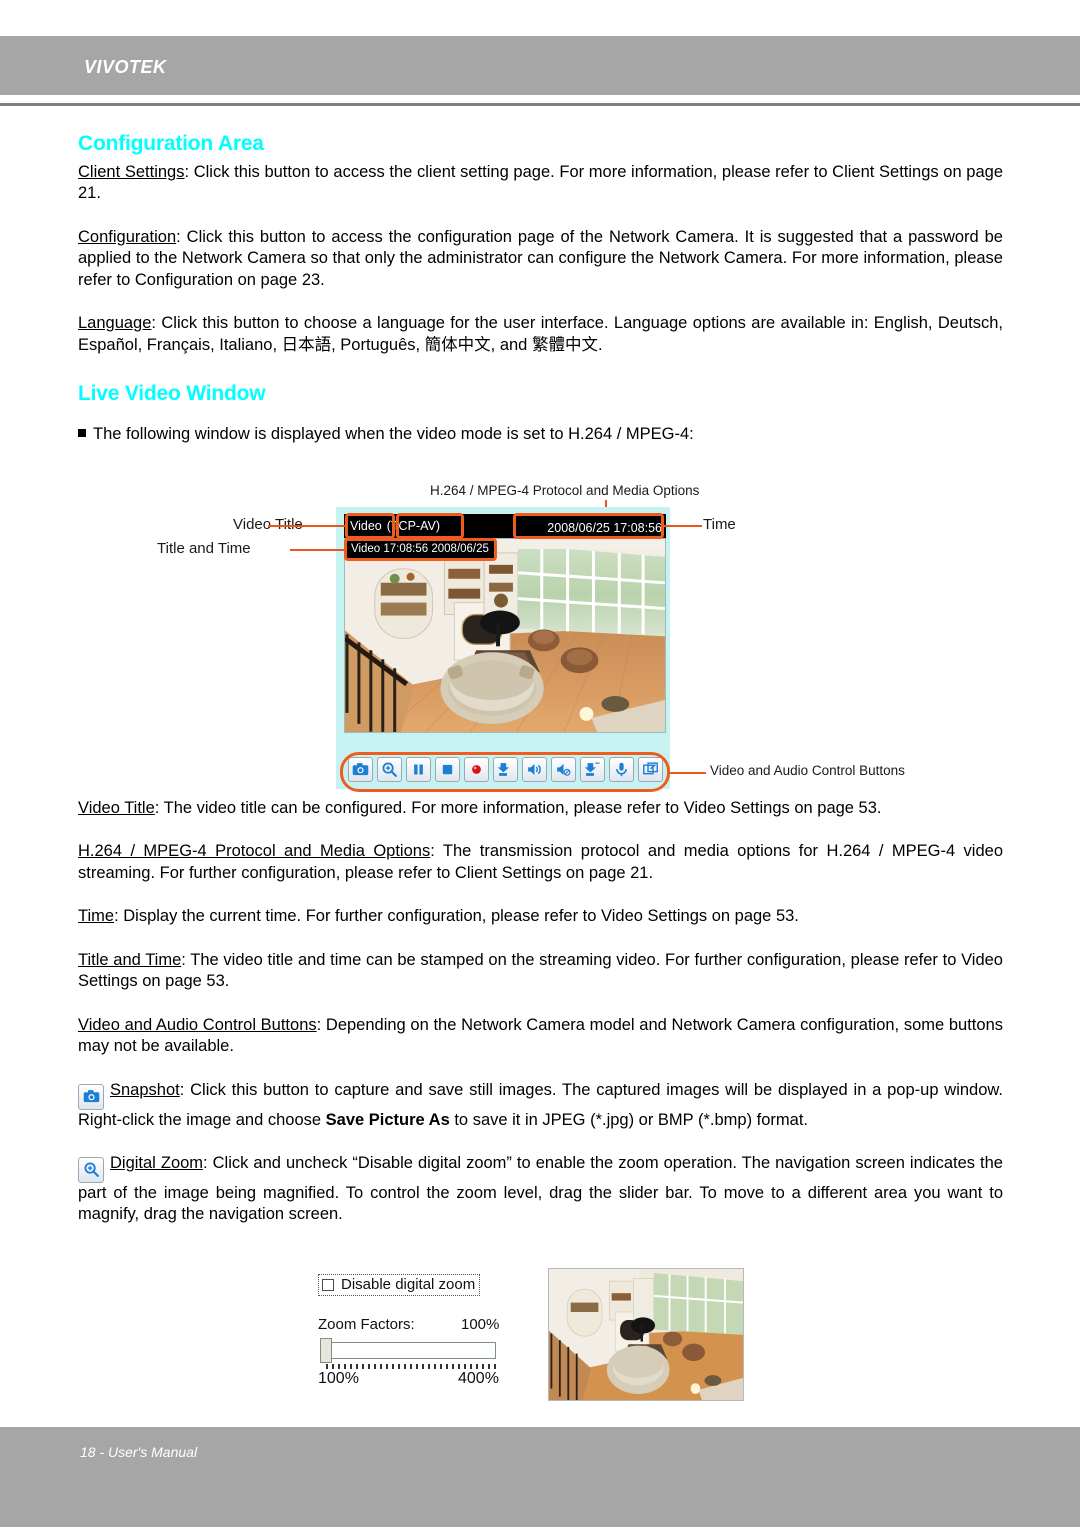  I want to click on vivotek-logo: VIVOTEK, so click(125, 67).